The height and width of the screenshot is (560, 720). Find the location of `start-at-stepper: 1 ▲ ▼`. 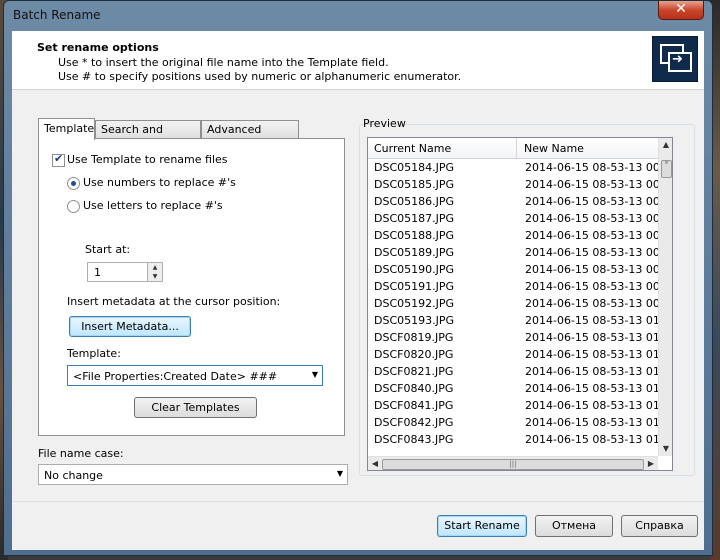

start-at-stepper: 1 ▲ ▼ is located at coordinates (125, 272).